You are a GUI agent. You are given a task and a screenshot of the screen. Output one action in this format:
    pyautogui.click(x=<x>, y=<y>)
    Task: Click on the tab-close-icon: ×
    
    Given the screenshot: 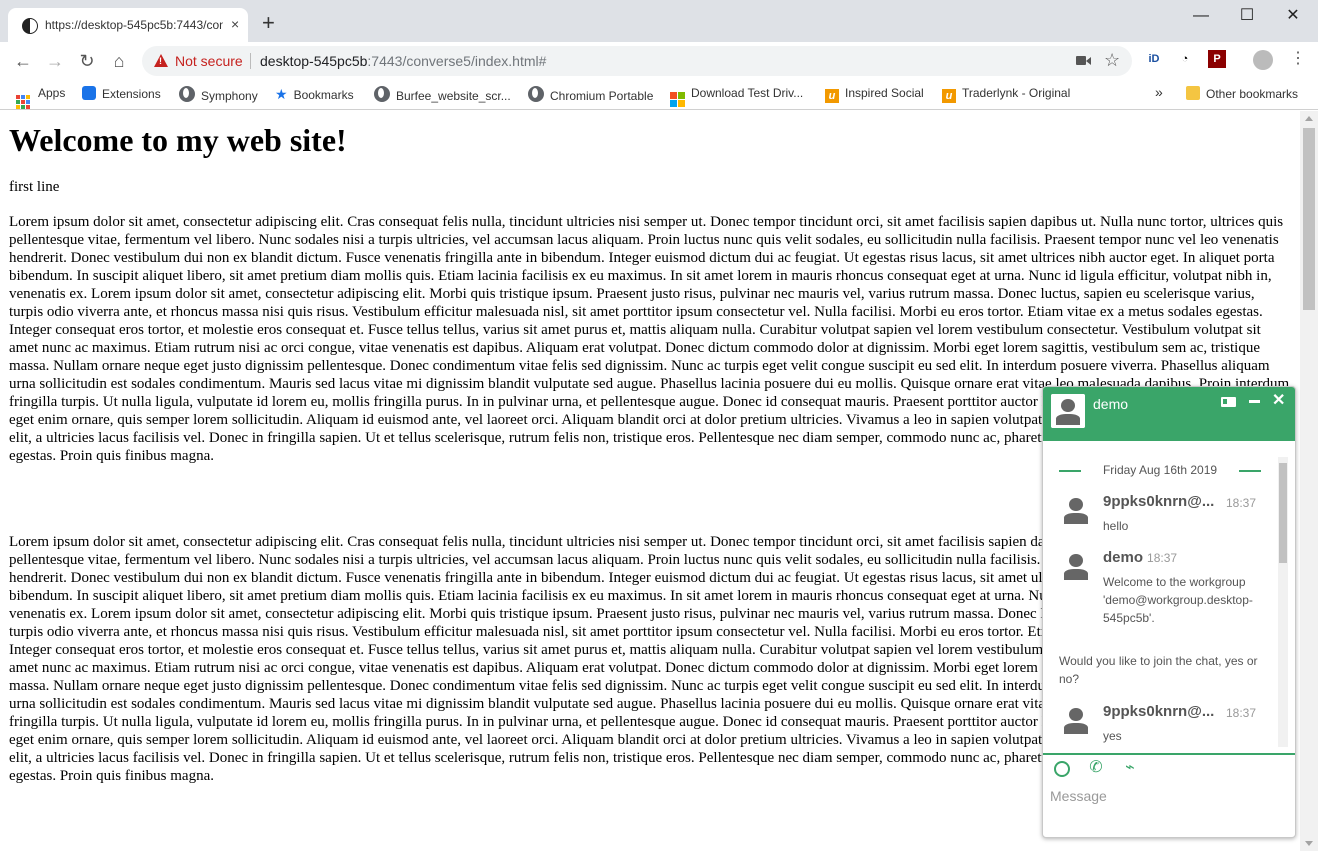 What is the action you would take?
    pyautogui.click(x=235, y=24)
    